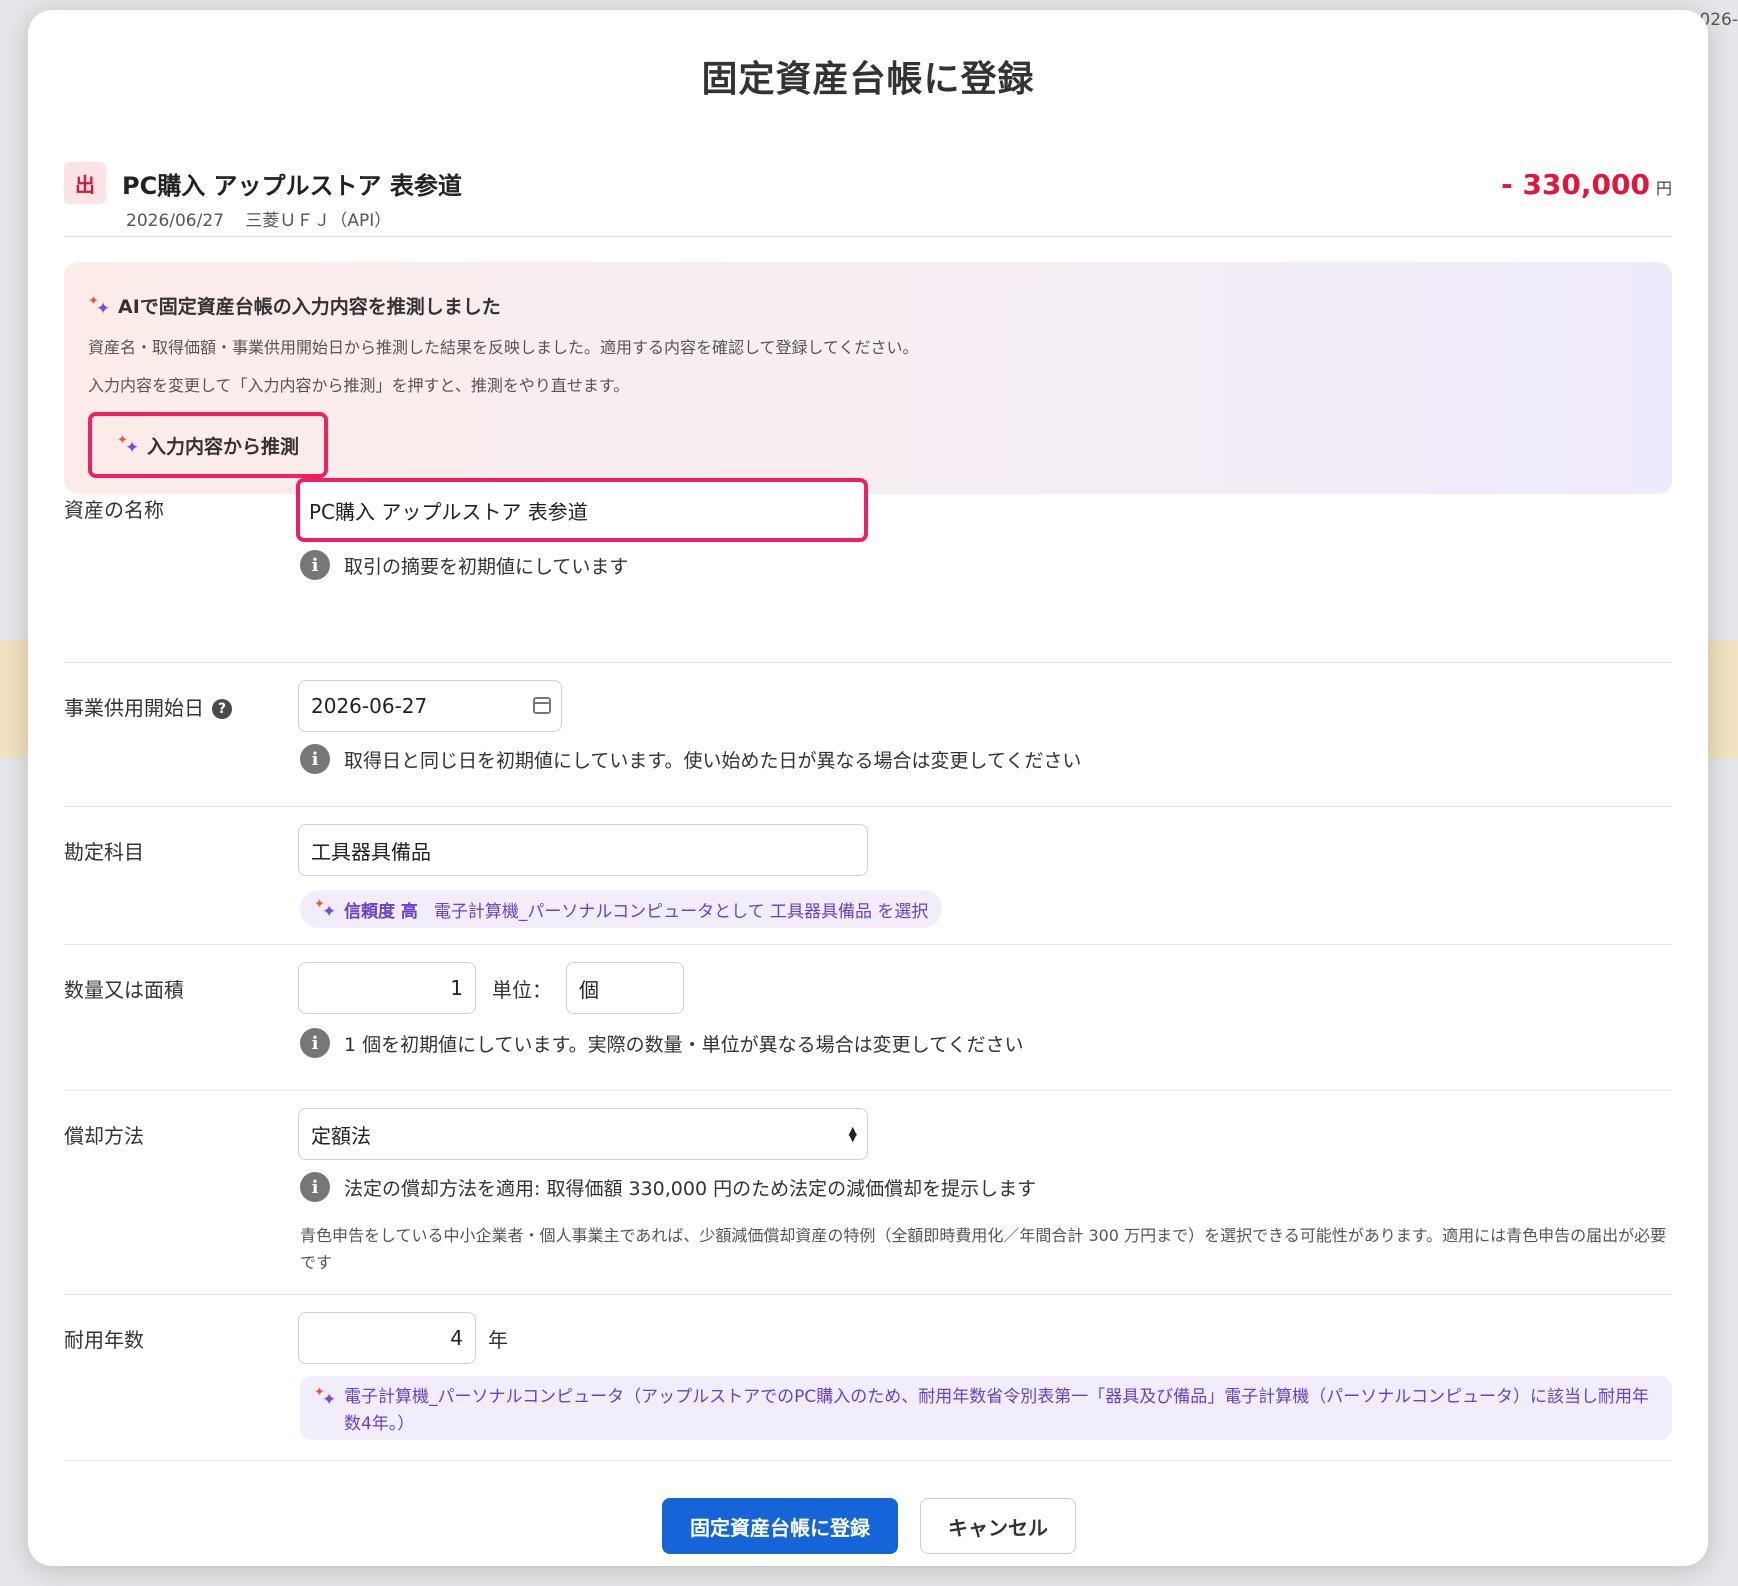  What do you see at coordinates (369, 706) in the screenshot?
I see `start-date-value: 2026-06-27` at bounding box center [369, 706].